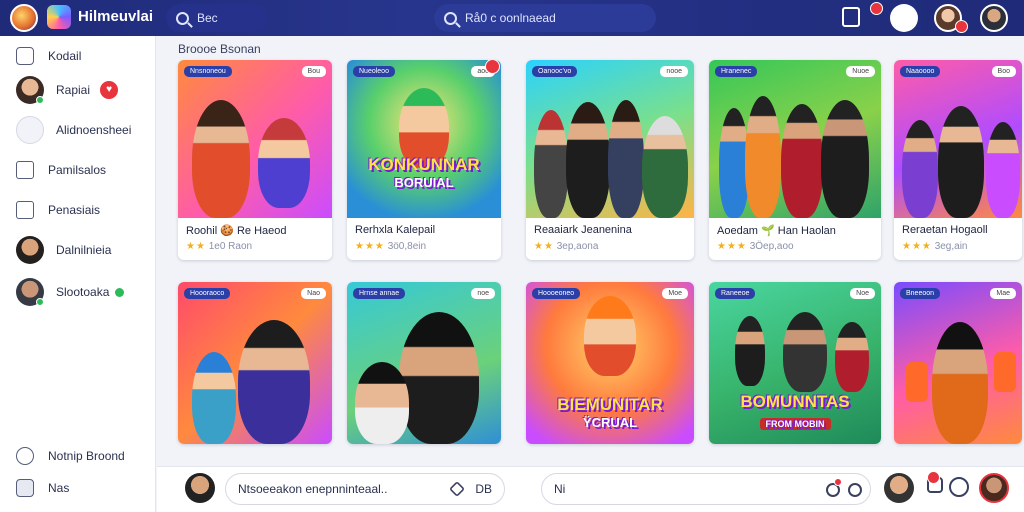 The image size is (1024, 512). What do you see at coordinates (24, 18) in the screenshot?
I see `app-logo` at bounding box center [24, 18].